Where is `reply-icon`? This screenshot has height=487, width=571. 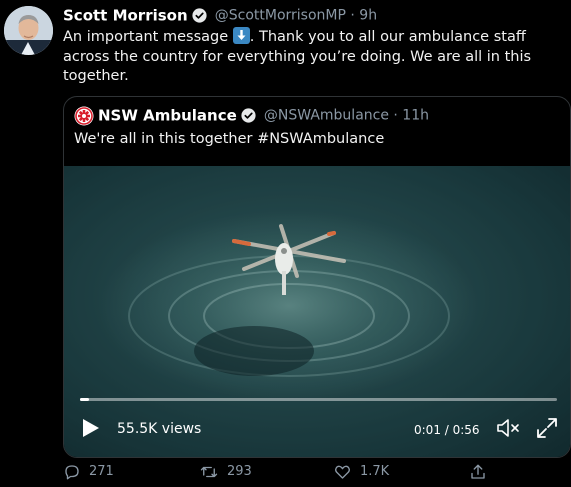
reply-icon is located at coordinates (72, 471).